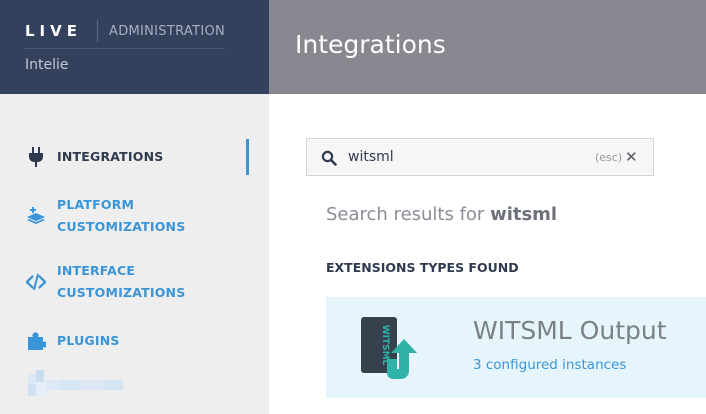 The image size is (706, 414). Describe the element at coordinates (53, 31) in the screenshot. I see `live-logo: LIVE` at that location.